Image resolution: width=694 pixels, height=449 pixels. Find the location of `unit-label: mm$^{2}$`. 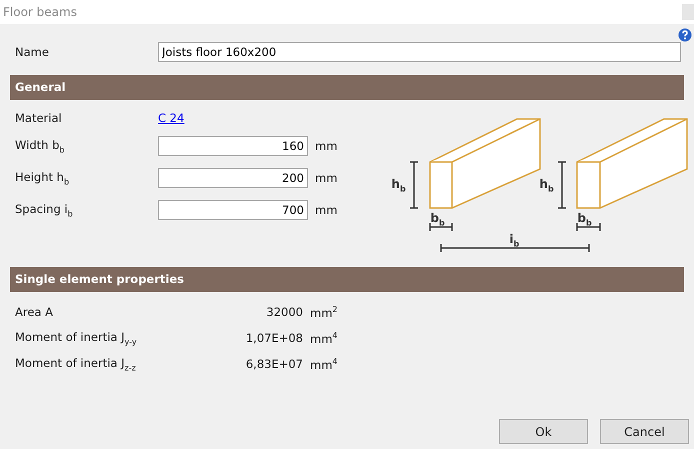

unit-label: mm$^{2}$ is located at coordinates (324, 312).